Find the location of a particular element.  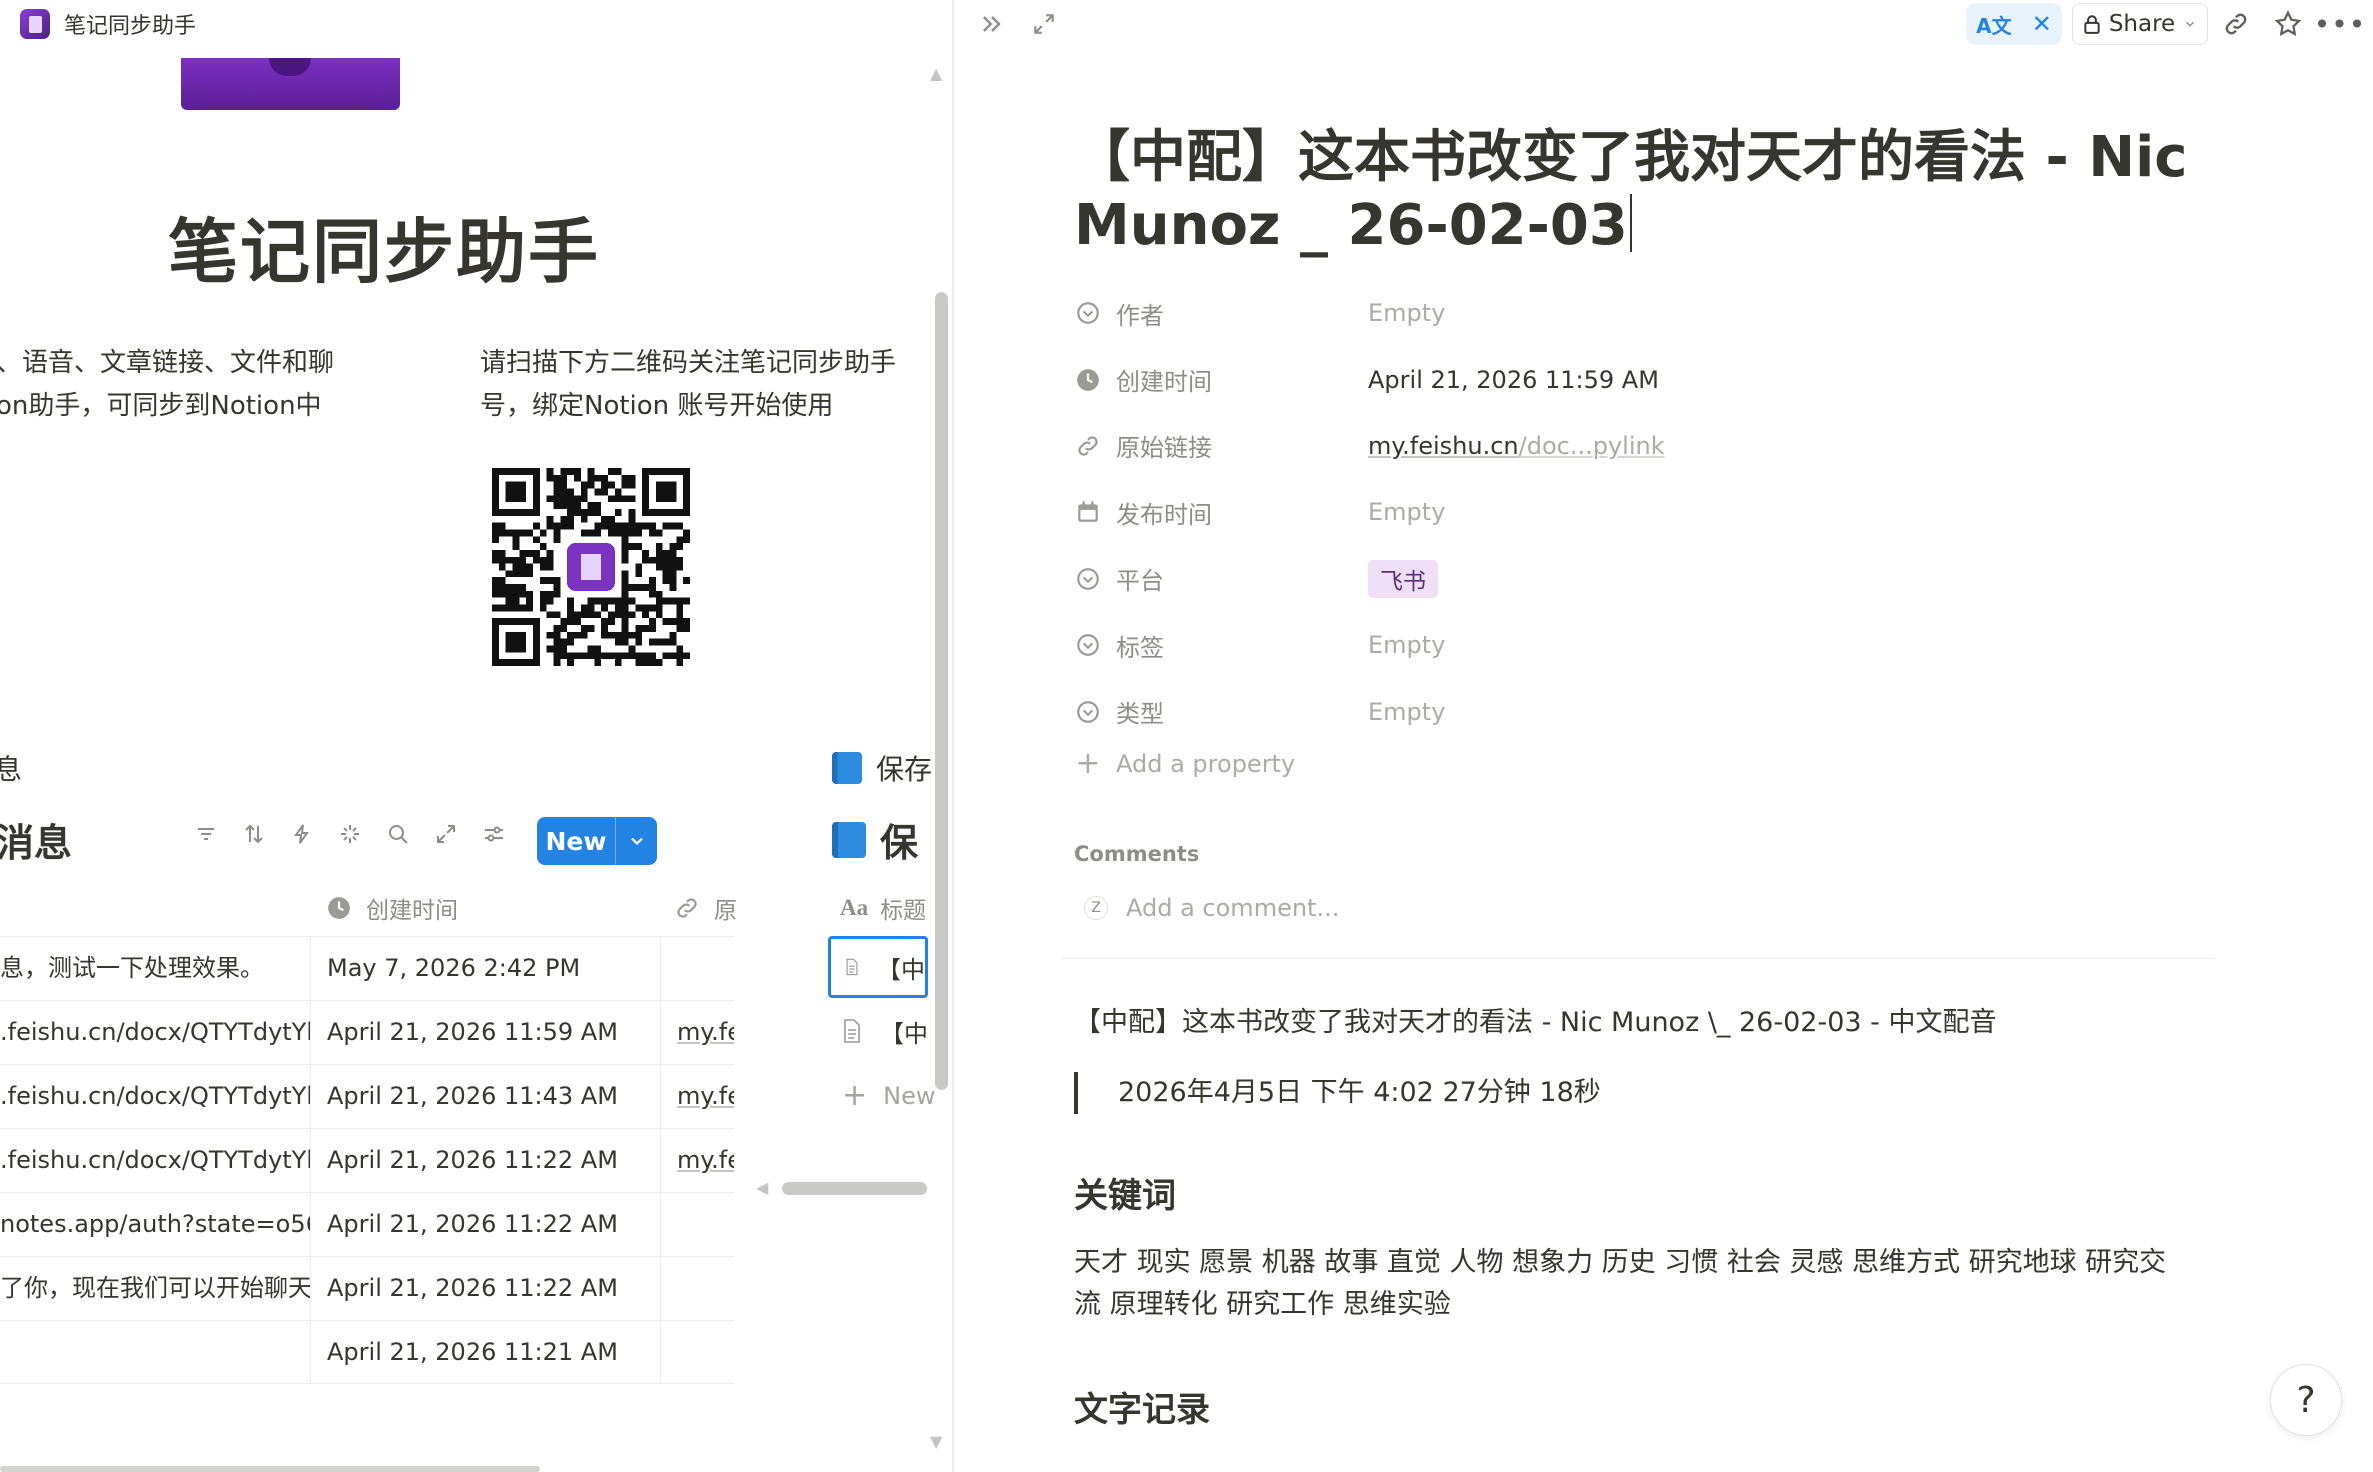

row-title-cell: 息，测试一下处理效果。 is located at coordinates (155, 968).